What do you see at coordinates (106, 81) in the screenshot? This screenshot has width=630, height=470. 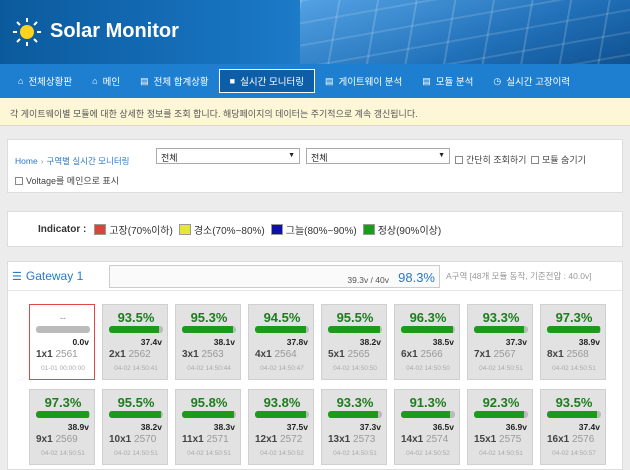 I see `nav-item-1: ⌂ 메인` at bounding box center [106, 81].